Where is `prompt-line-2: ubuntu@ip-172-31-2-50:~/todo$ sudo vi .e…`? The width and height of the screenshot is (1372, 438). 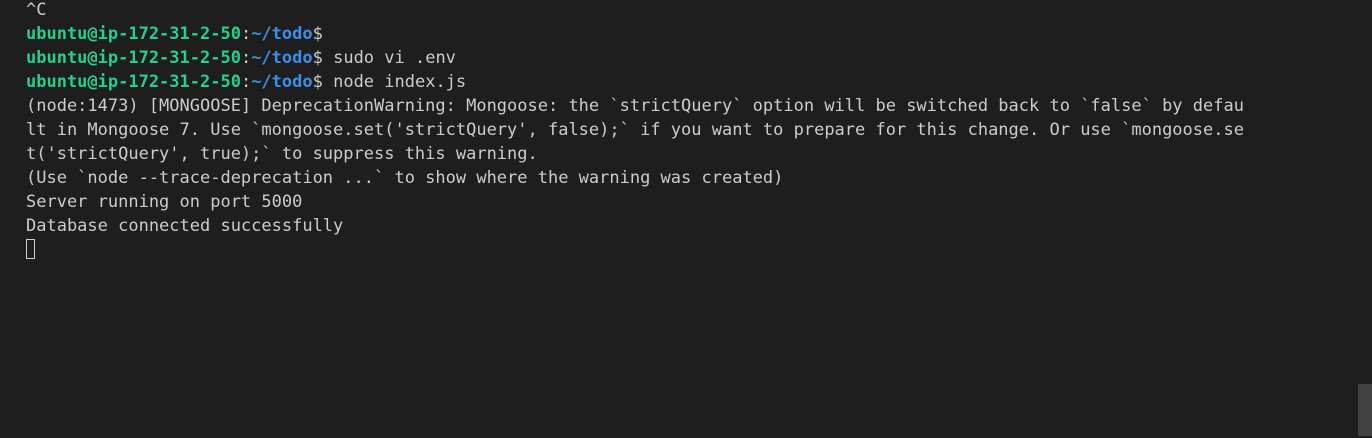
prompt-line-2: ubuntu@ip-172-31-2-50:~/todo$ sudo vi .e… is located at coordinates (699, 58).